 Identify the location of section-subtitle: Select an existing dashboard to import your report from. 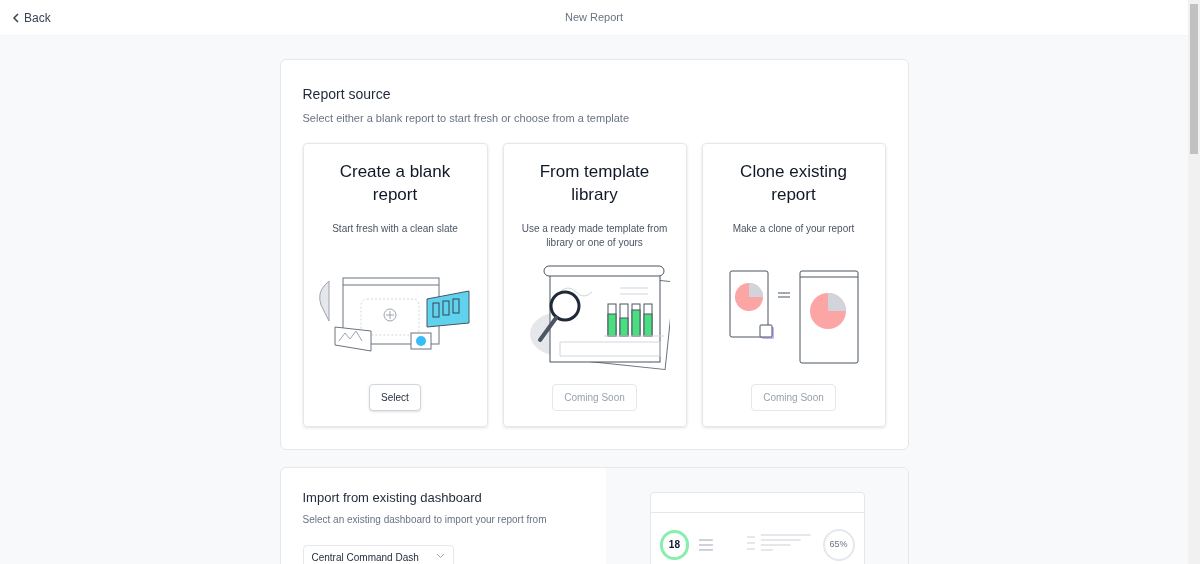
(425, 520).